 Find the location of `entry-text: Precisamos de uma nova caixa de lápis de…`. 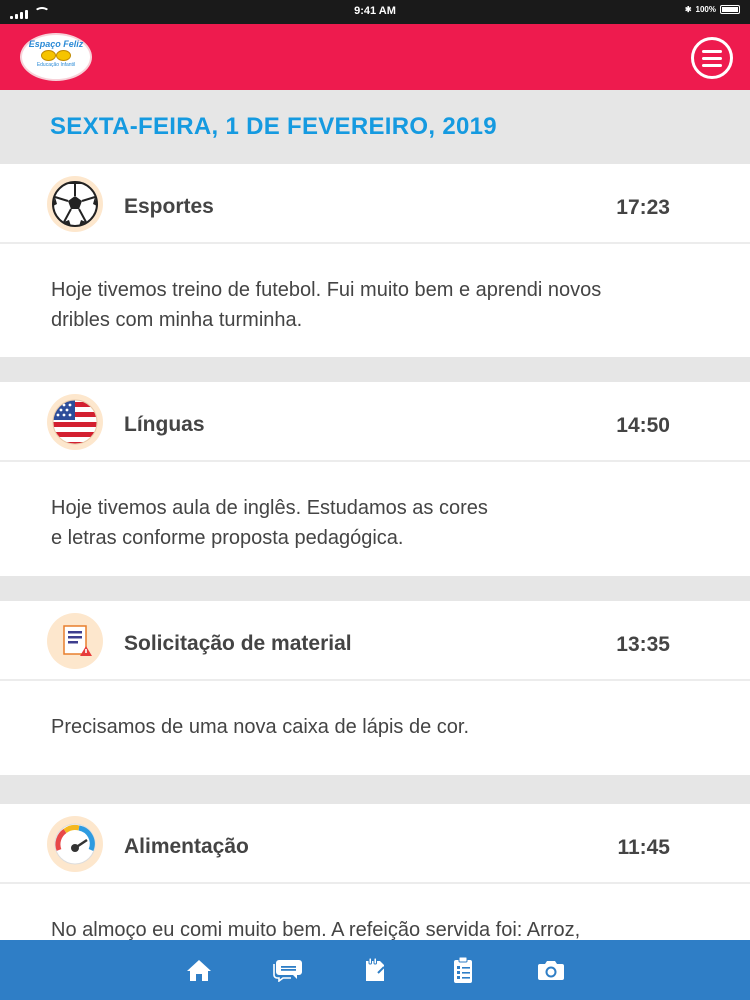

entry-text: Precisamos de uma nova caixa de lápis de… is located at coordinates (260, 727).